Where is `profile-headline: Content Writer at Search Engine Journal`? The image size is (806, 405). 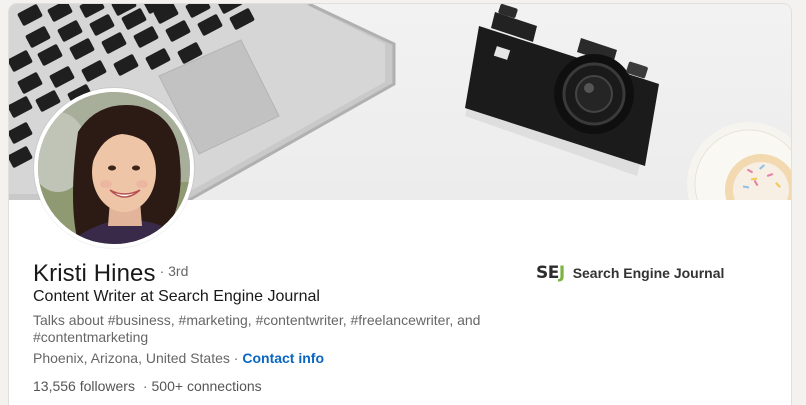
profile-headline: Content Writer at Search Engine Journal is located at coordinates (176, 296).